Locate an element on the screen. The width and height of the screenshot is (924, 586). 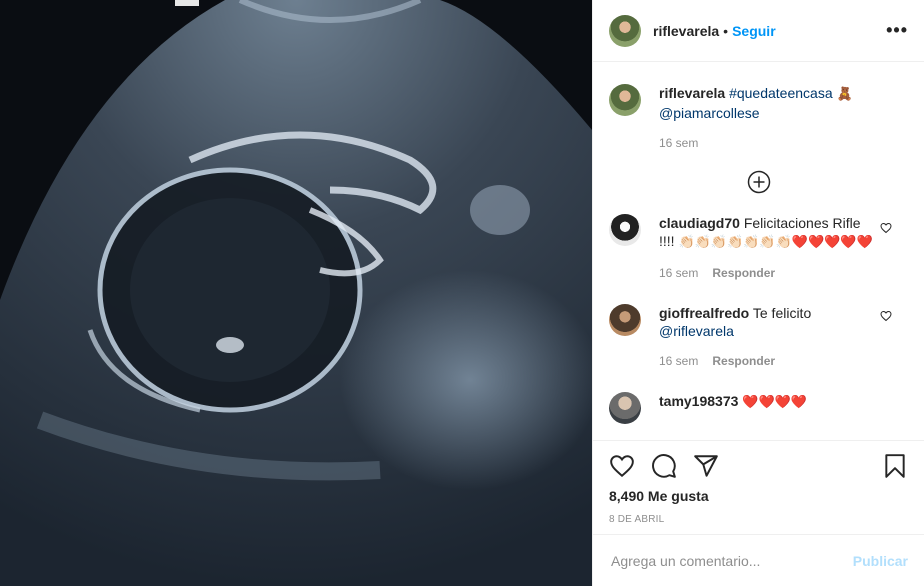
comment-username: gioffrealfredo is located at coordinates (704, 313).